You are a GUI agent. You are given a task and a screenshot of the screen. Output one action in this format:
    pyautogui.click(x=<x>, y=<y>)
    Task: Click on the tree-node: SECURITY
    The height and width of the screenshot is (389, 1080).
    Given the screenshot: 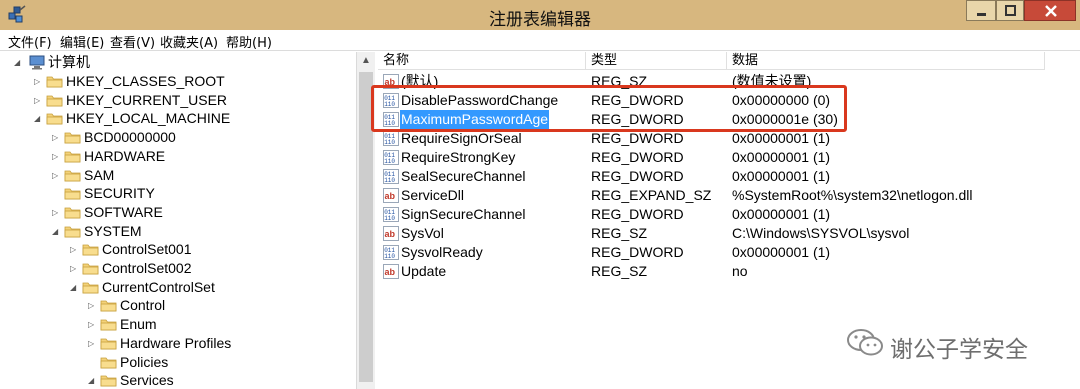 What is the action you would take?
    pyautogui.click(x=178, y=193)
    